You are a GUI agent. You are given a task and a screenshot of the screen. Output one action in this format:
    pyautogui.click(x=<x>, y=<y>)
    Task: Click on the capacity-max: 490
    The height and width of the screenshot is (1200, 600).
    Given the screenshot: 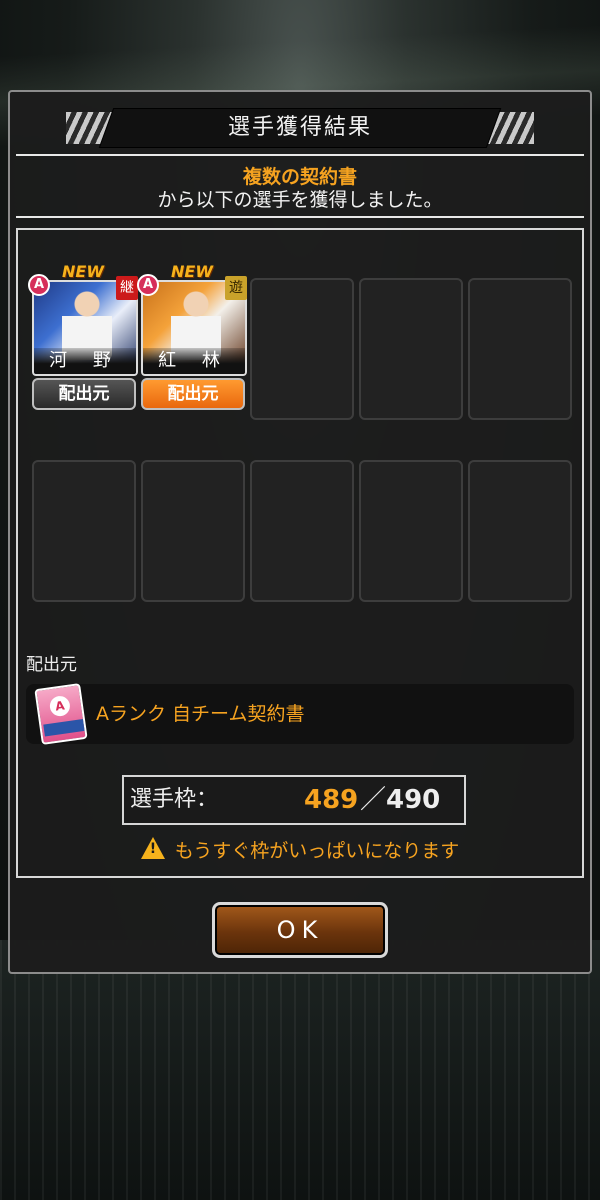 What is the action you would take?
    pyautogui.click(x=413, y=800)
    